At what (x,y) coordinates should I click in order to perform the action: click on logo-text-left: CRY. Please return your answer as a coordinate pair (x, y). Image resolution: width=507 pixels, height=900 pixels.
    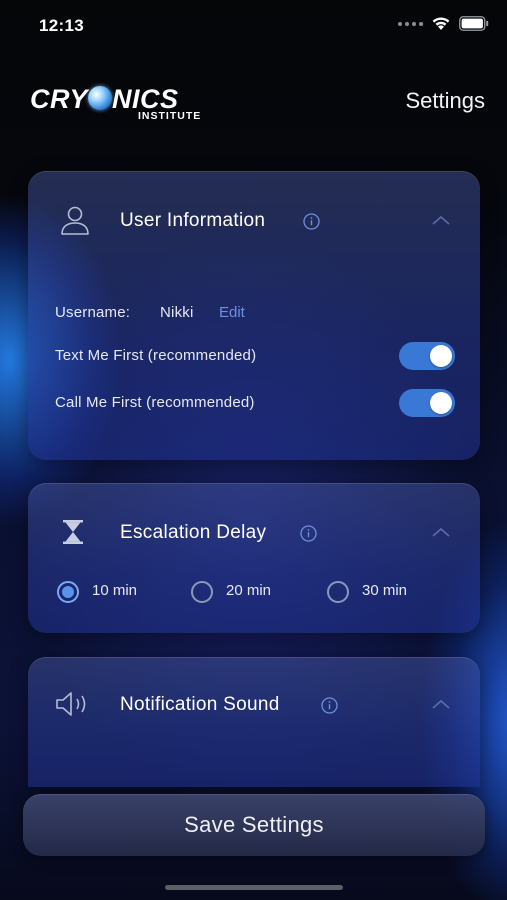
    Looking at the image, I should click on (59, 99).